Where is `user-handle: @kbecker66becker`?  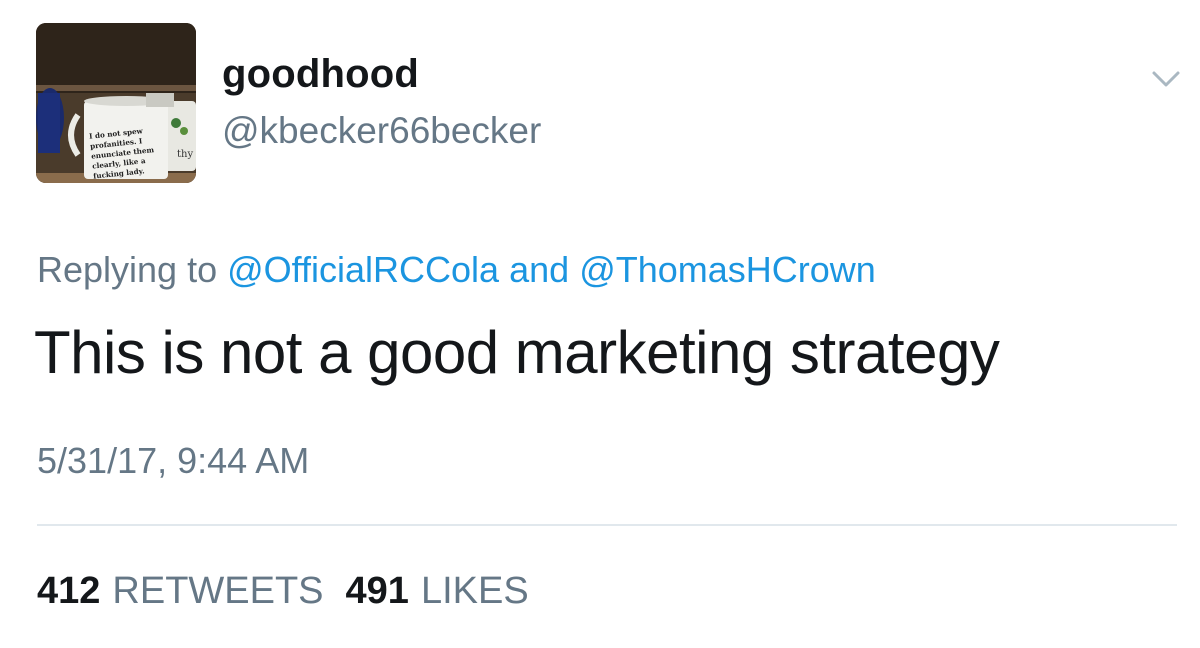 user-handle: @kbecker66becker is located at coordinates (381, 131).